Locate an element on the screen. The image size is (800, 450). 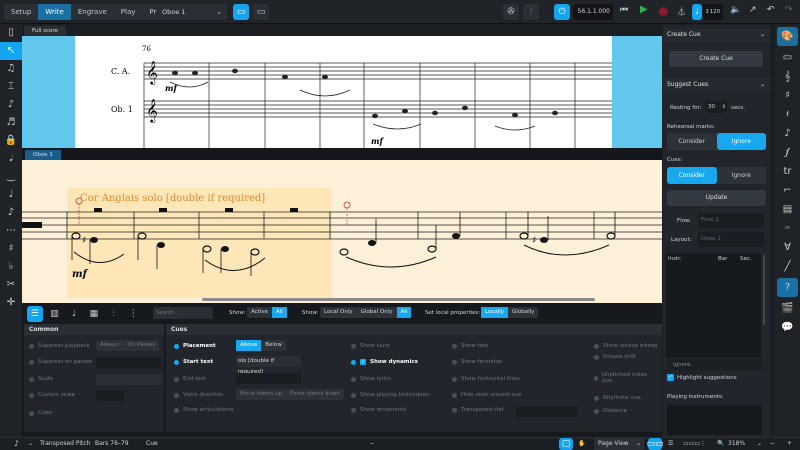
external-link-icon: ↗ is located at coordinates (753, 10).